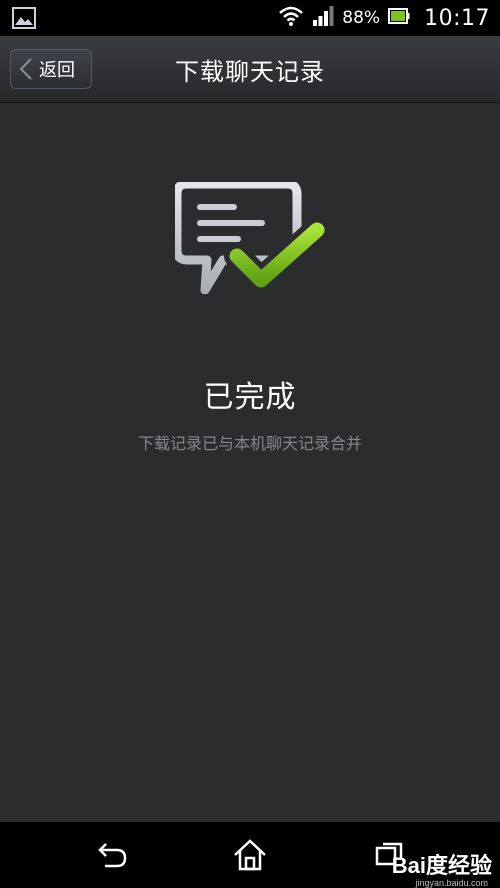  I want to click on home-icon, so click(250, 855).